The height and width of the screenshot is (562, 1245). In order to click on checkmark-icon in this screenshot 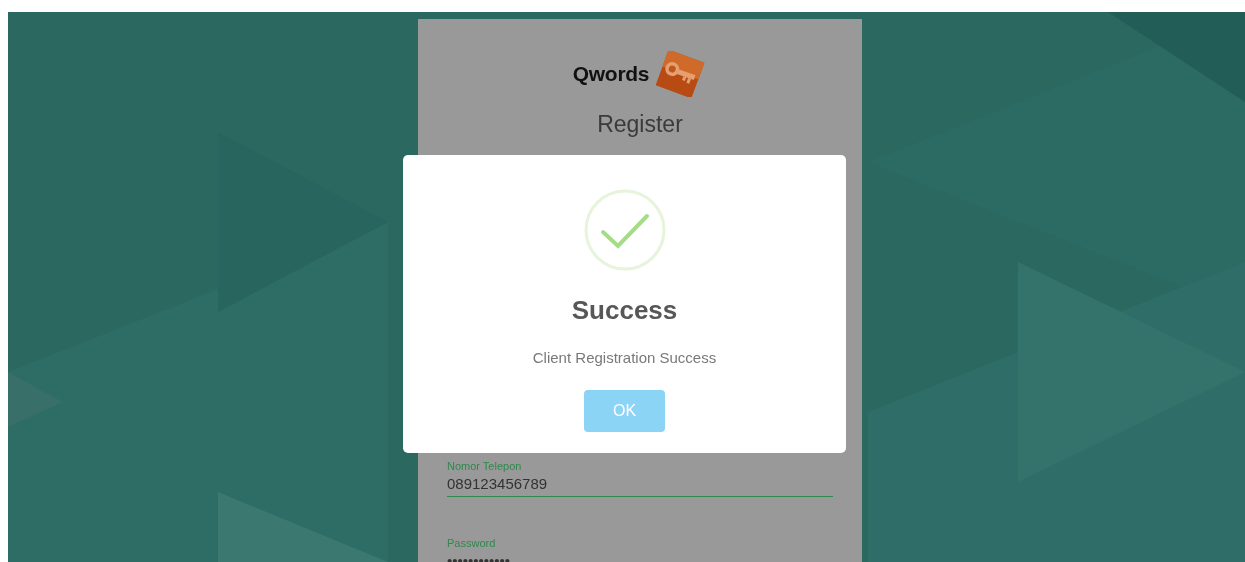, I will do `click(624, 230)`.